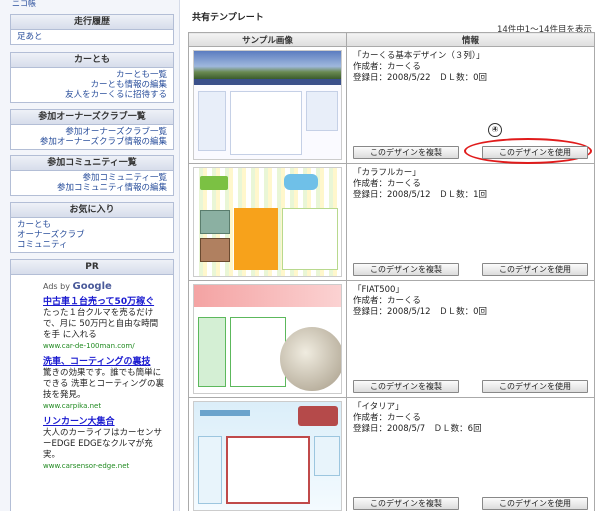  What do you see at coordinates (92, 225) in the screenshot?
I see `sidebar-item-fav-cartomo: カーとも` at bounding box center [92, 225].